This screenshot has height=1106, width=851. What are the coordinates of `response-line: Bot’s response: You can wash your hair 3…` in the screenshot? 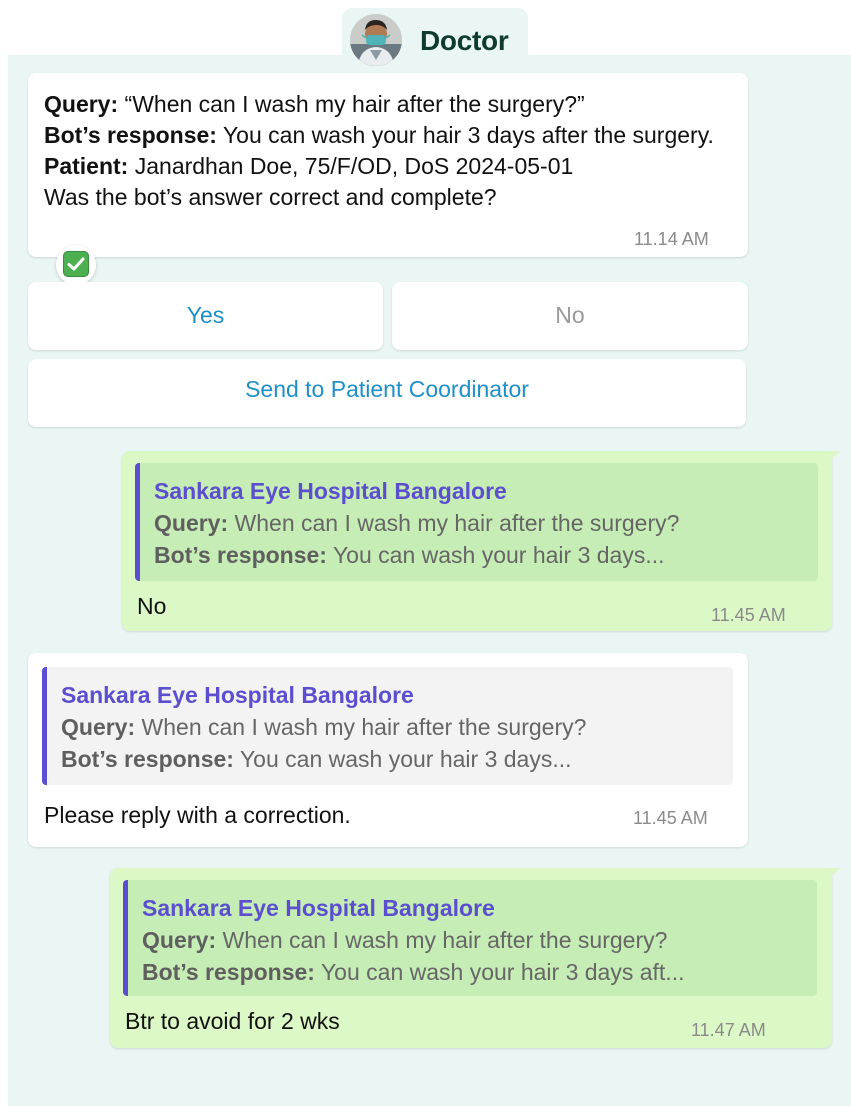 It's located at (388, 135).